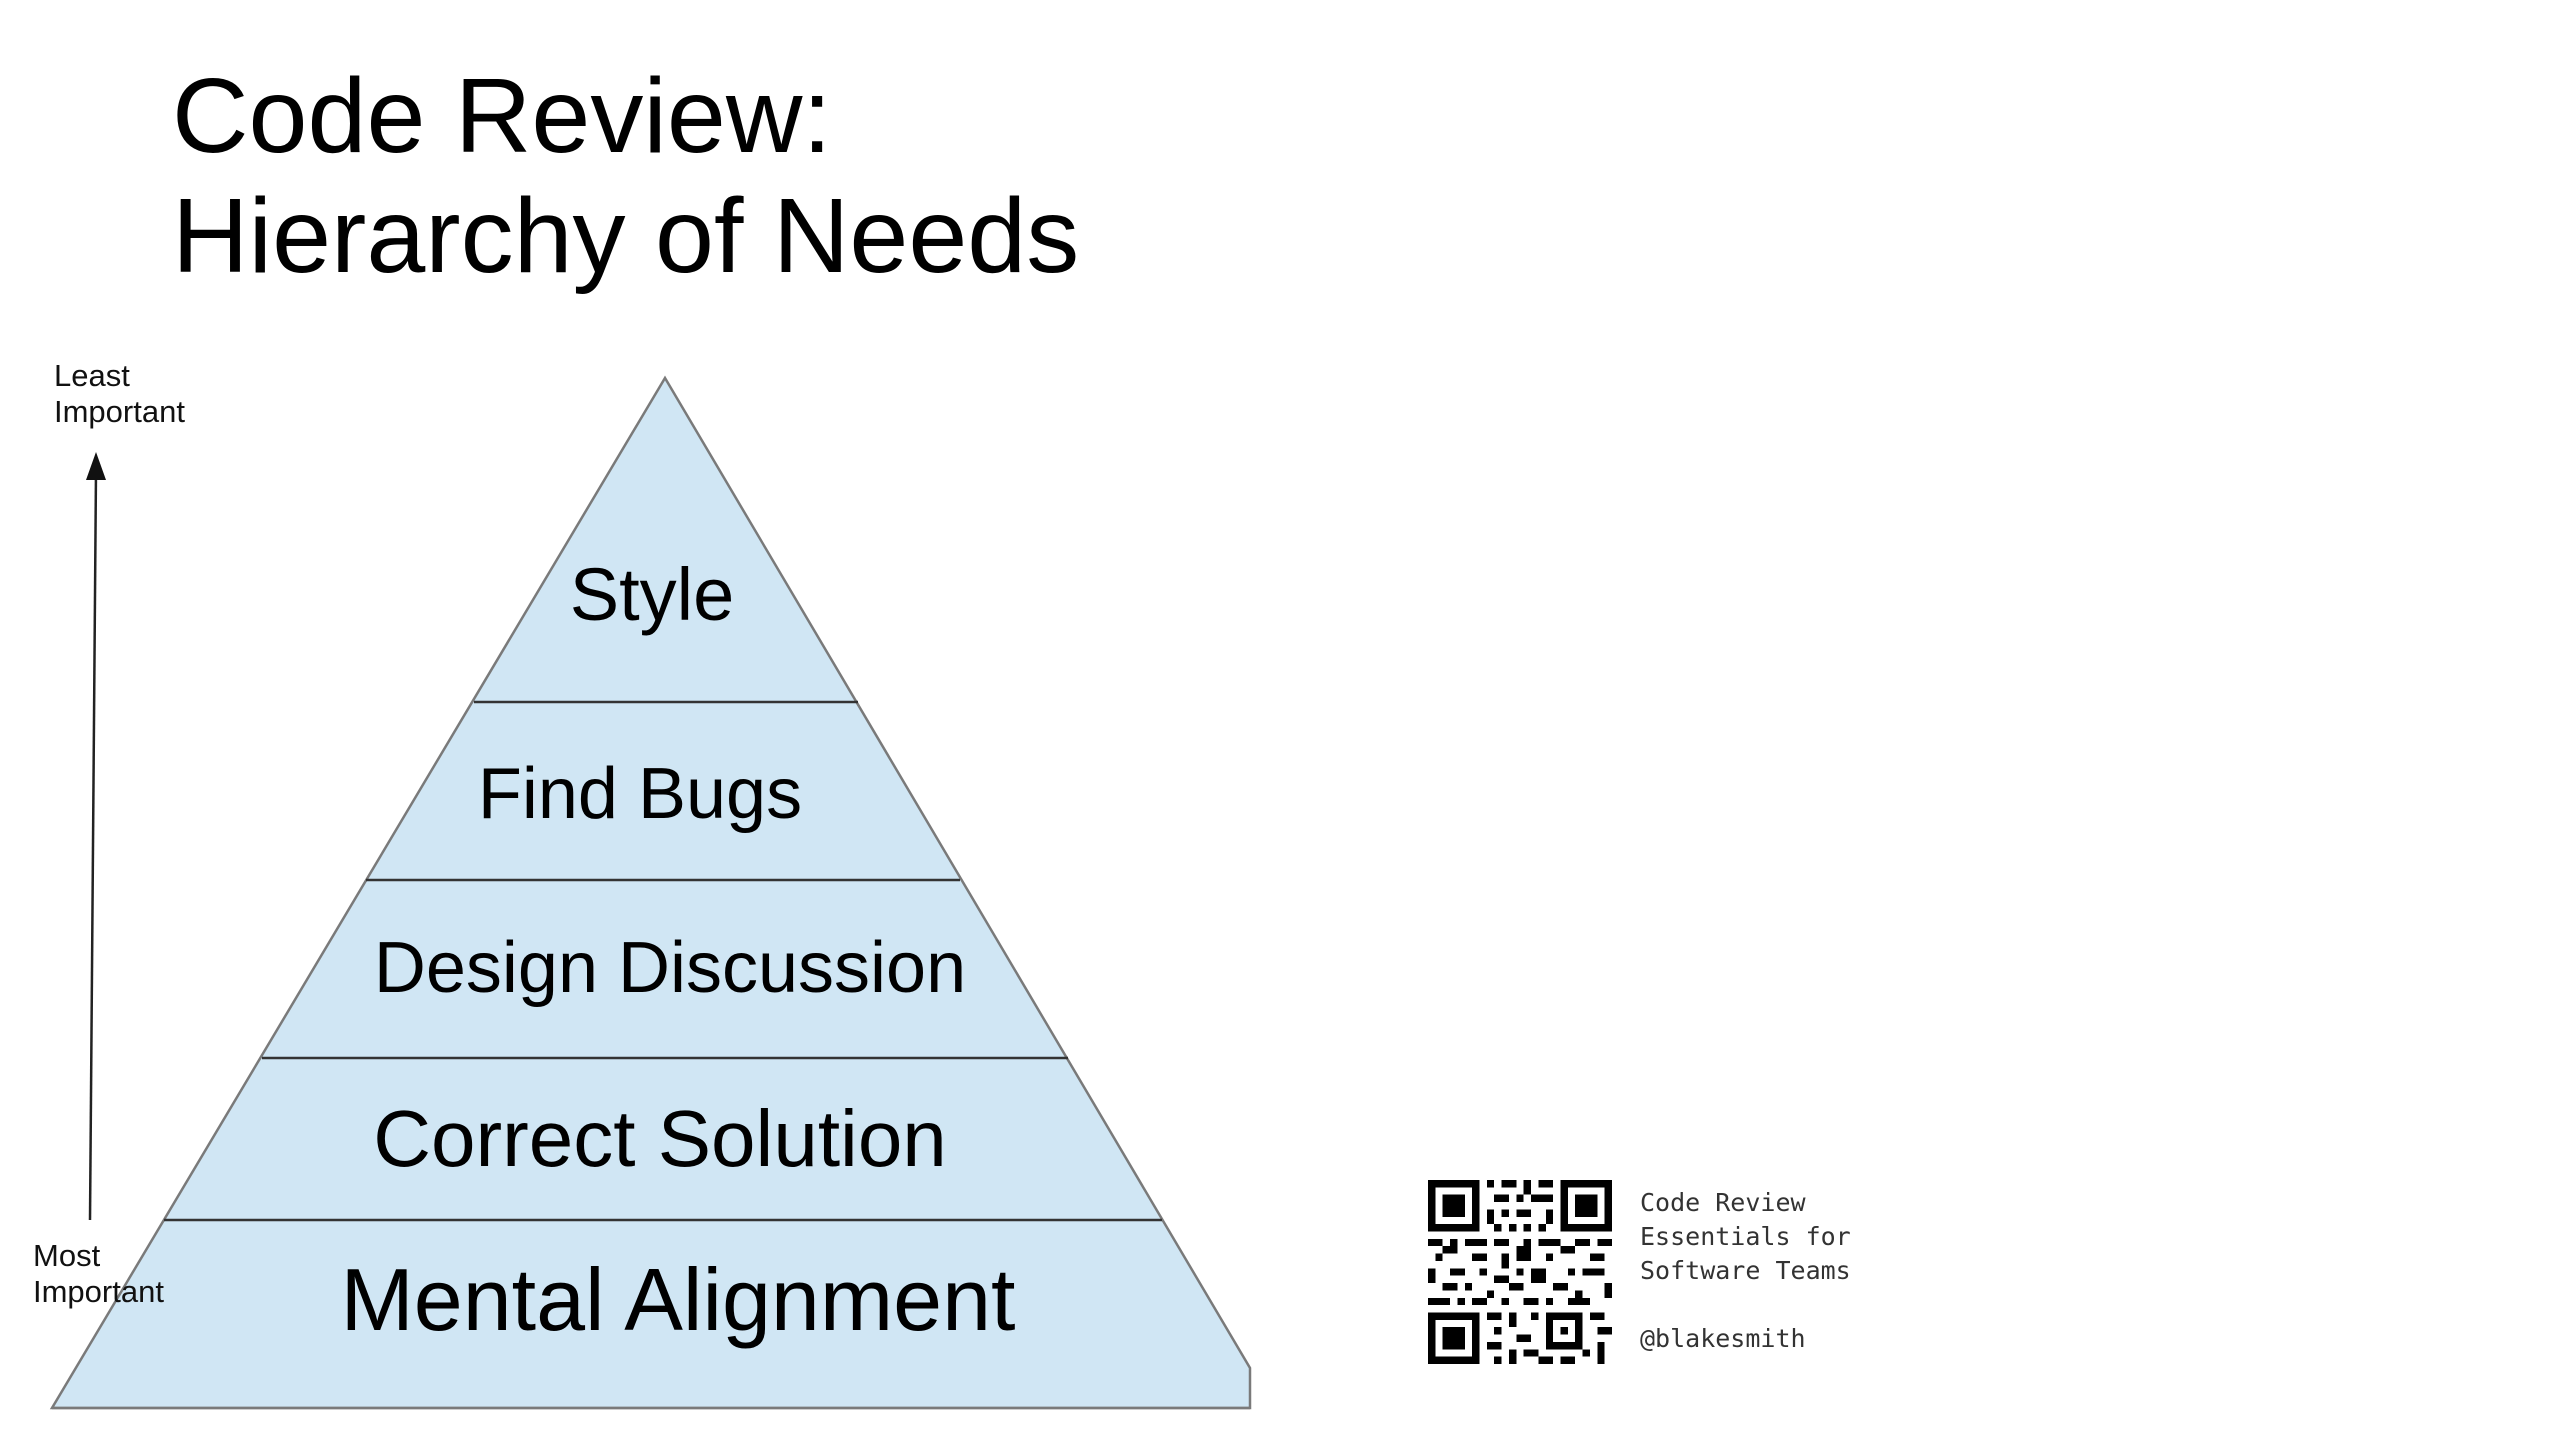  Describe the element at coordinates (652, 594) in the screenshot. I see `level-label-style: Style` at that location.